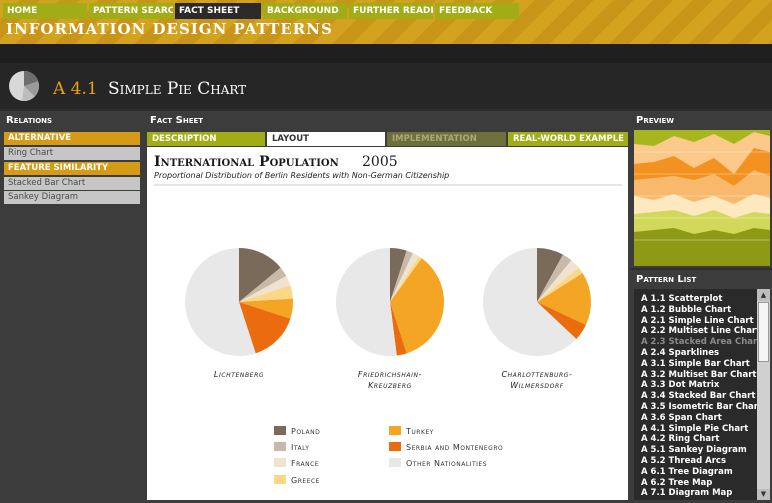 This screenshot has height=503, width=772. Describe the element at coordinates (419, 431) in the screenshot. I see `legend-label: Turkey` at that location.